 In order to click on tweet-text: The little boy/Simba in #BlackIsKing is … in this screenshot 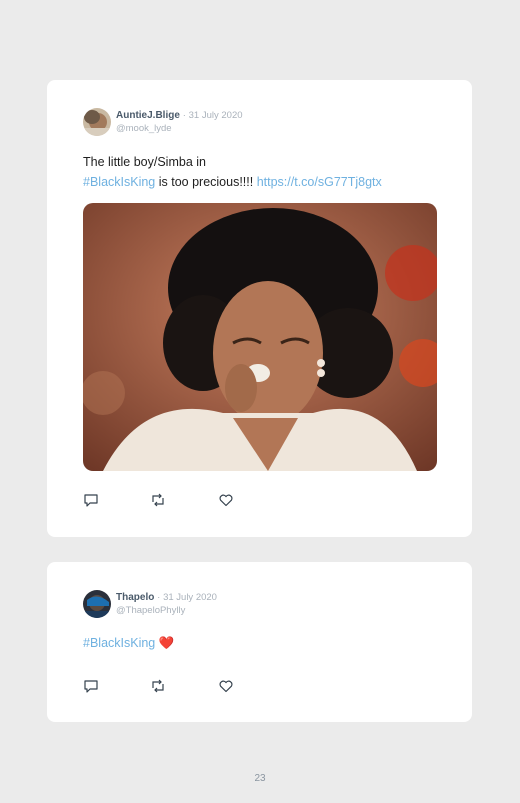, I will do `click(232, 172)`.